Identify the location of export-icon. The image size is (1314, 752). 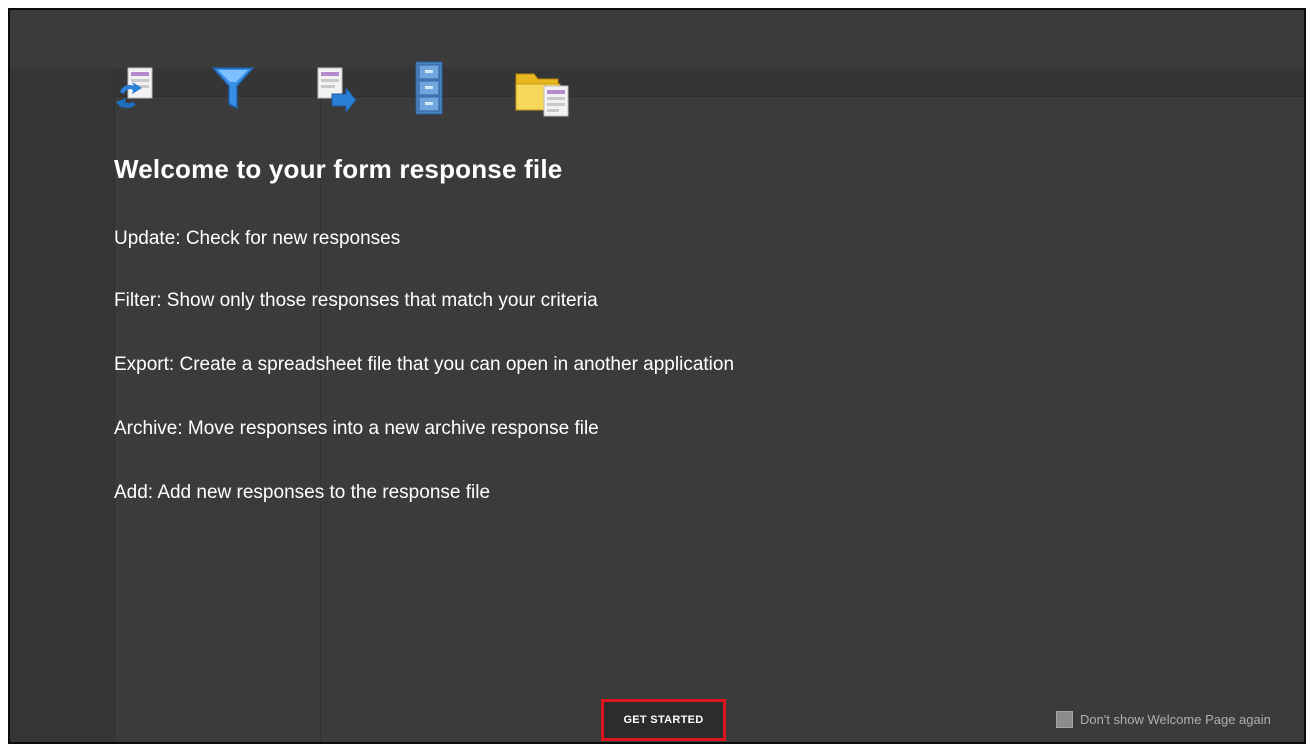
(335, 91).